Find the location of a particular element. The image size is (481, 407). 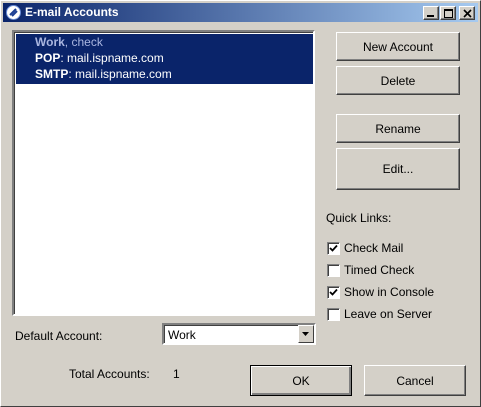

leave-on-server-label: Leave on Server is located at coordinates (388, 314).